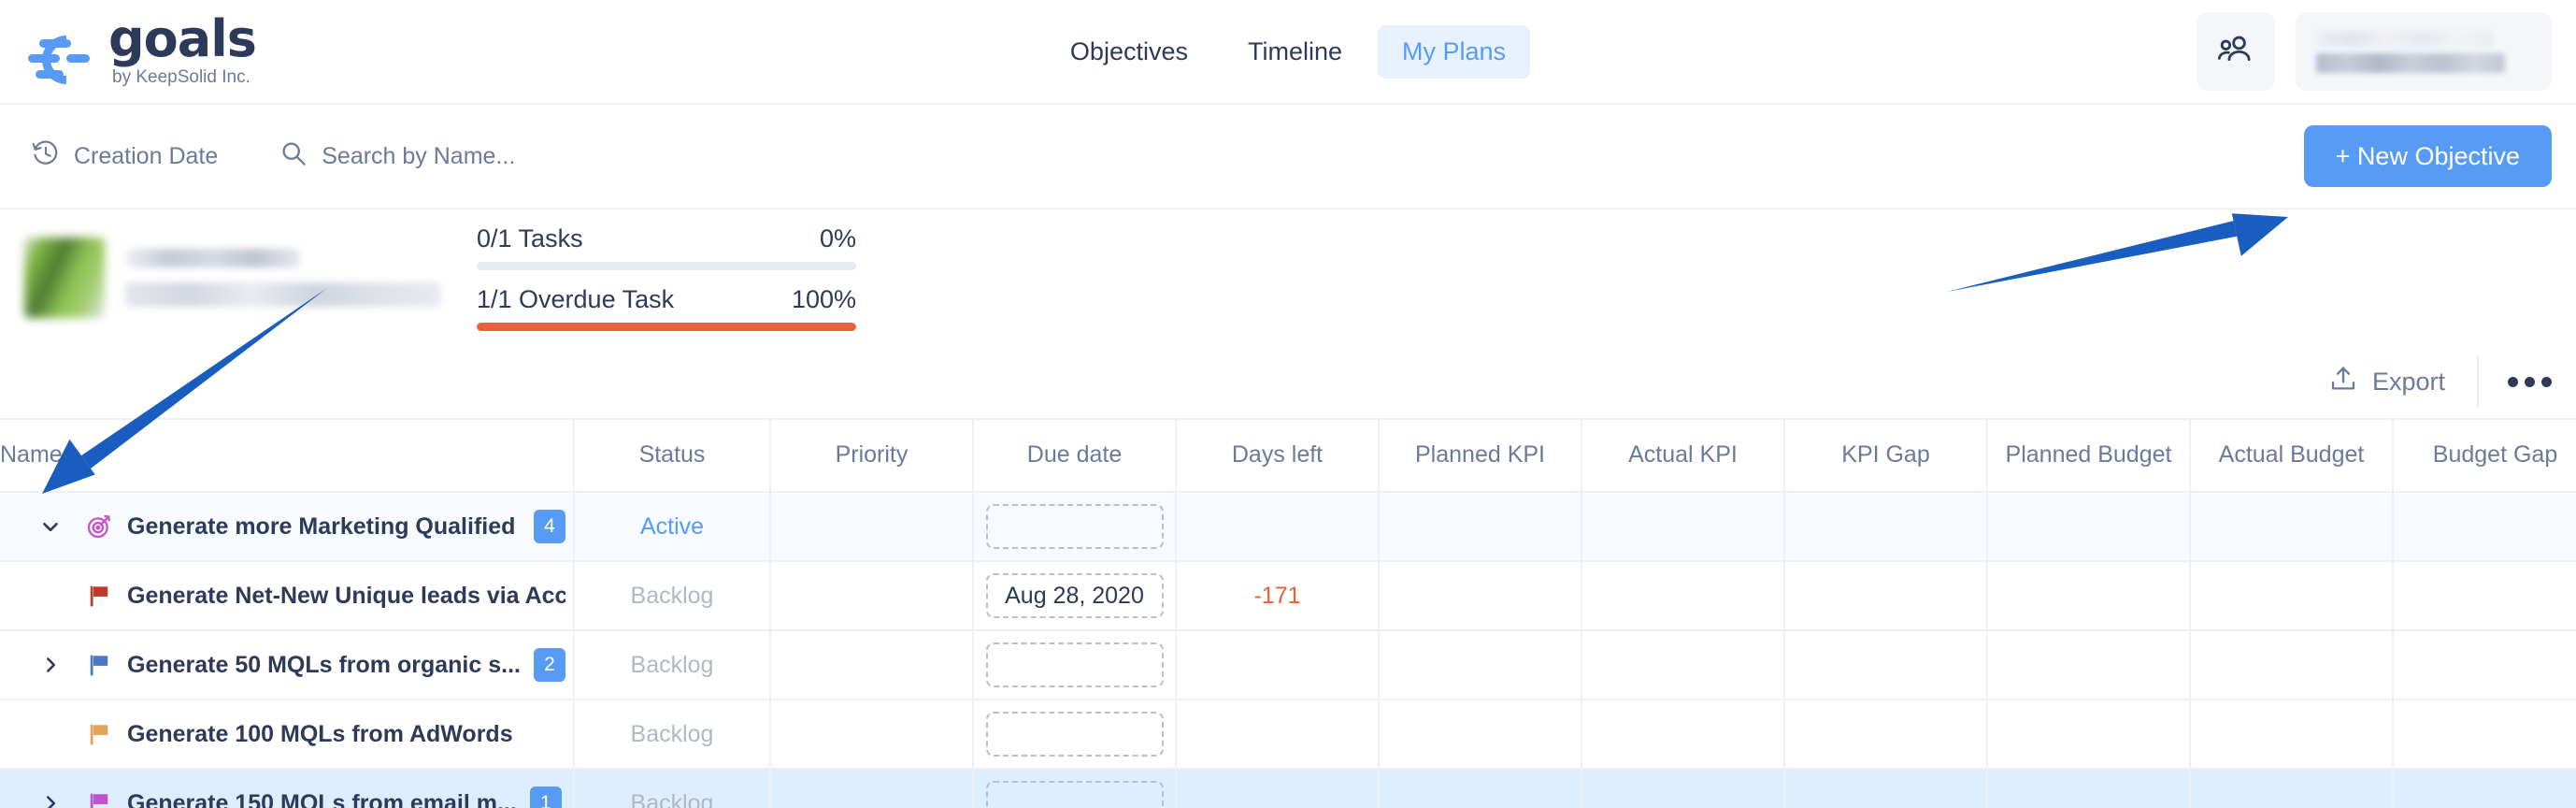 This screenshot has height=808, width=2576. I want to click on plan-avatar, so click(64, 277).